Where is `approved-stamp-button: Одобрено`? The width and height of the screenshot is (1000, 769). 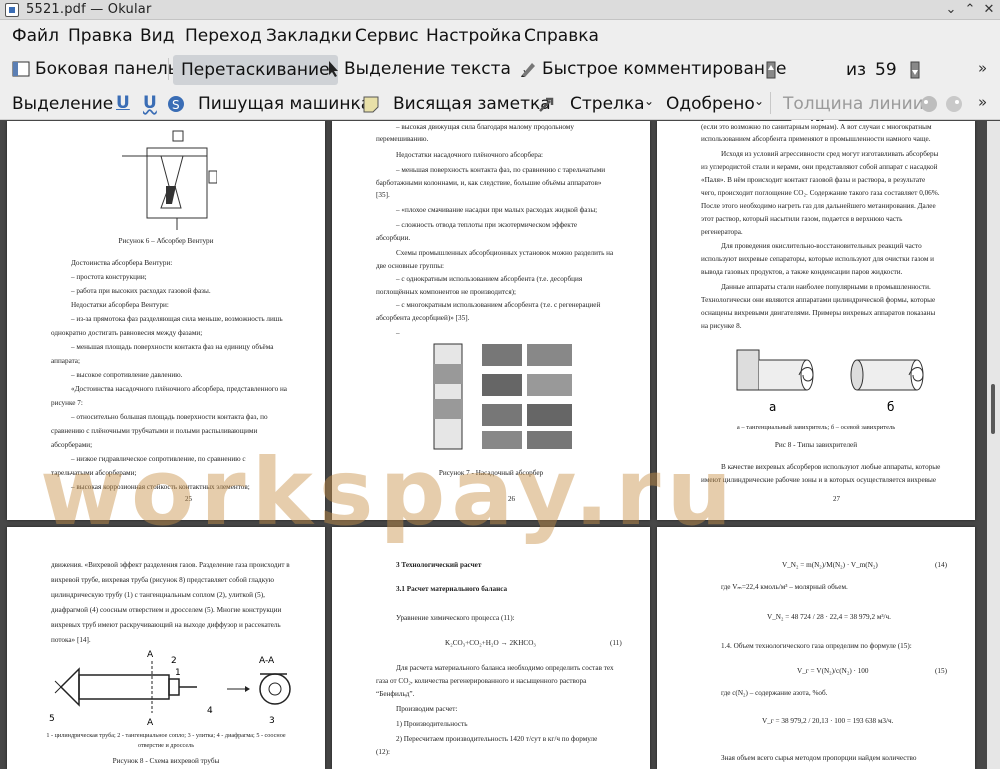 approved-stamp-button: Одобрено is located at coordinates (710, 104).